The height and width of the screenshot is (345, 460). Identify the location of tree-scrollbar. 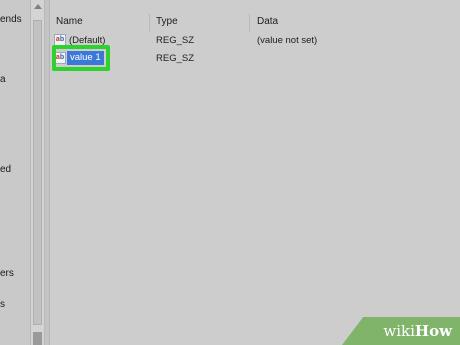
(37, 172).